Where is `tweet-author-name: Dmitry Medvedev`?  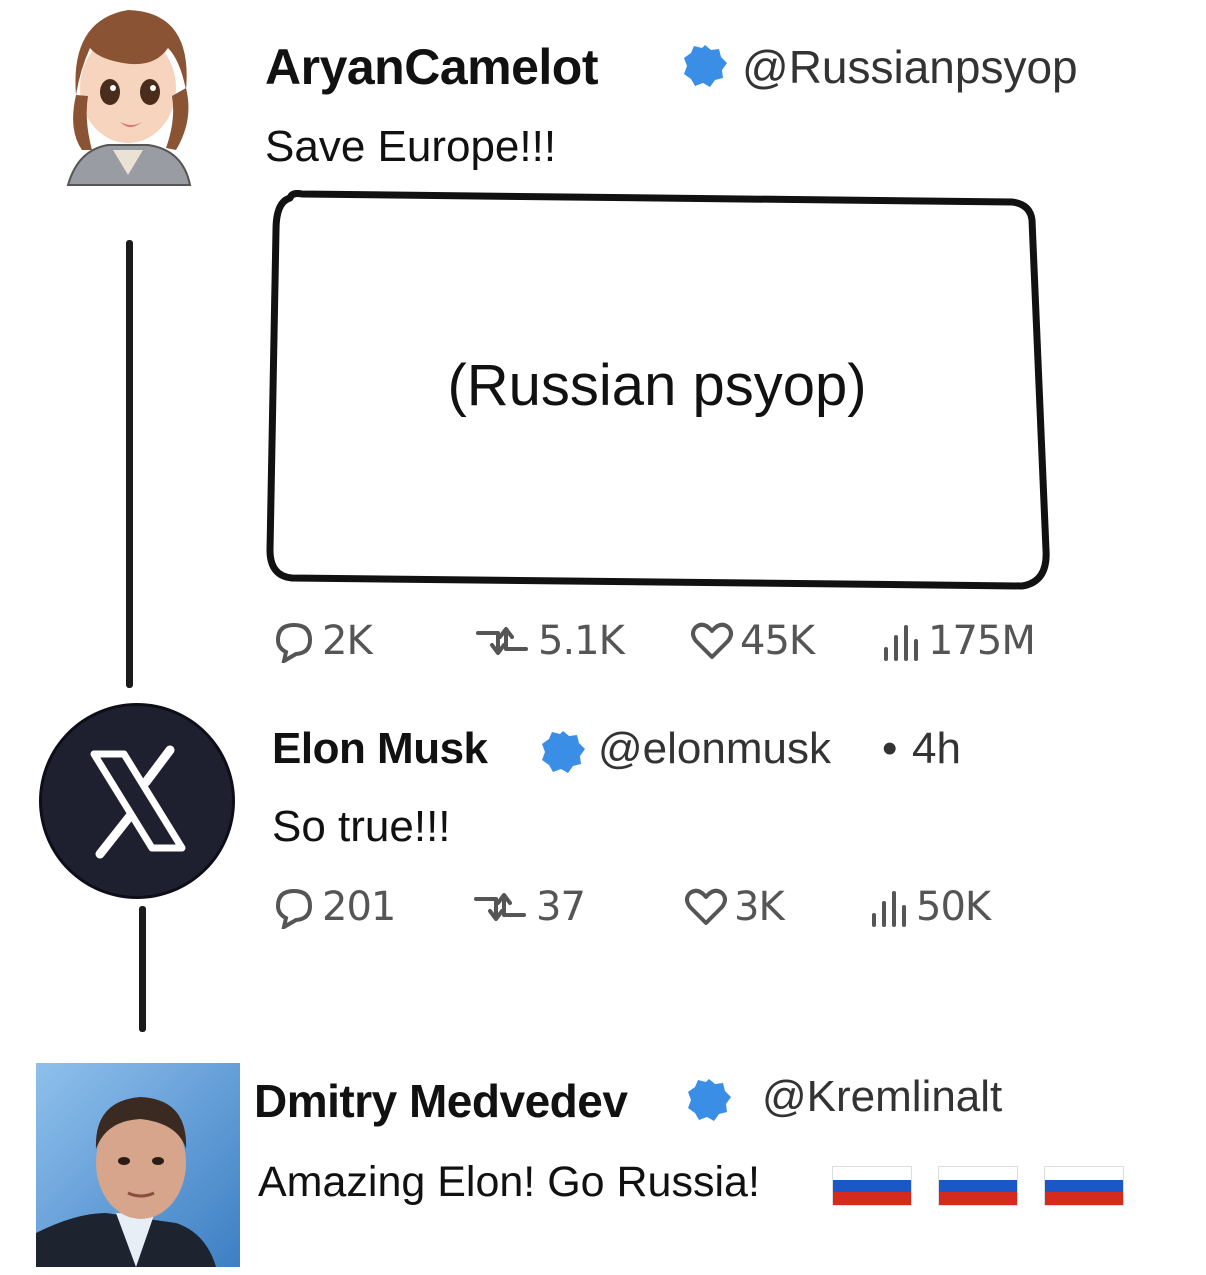 tweet-author-name: Dmitry Medvedev is located at coordinates (441, 1101).